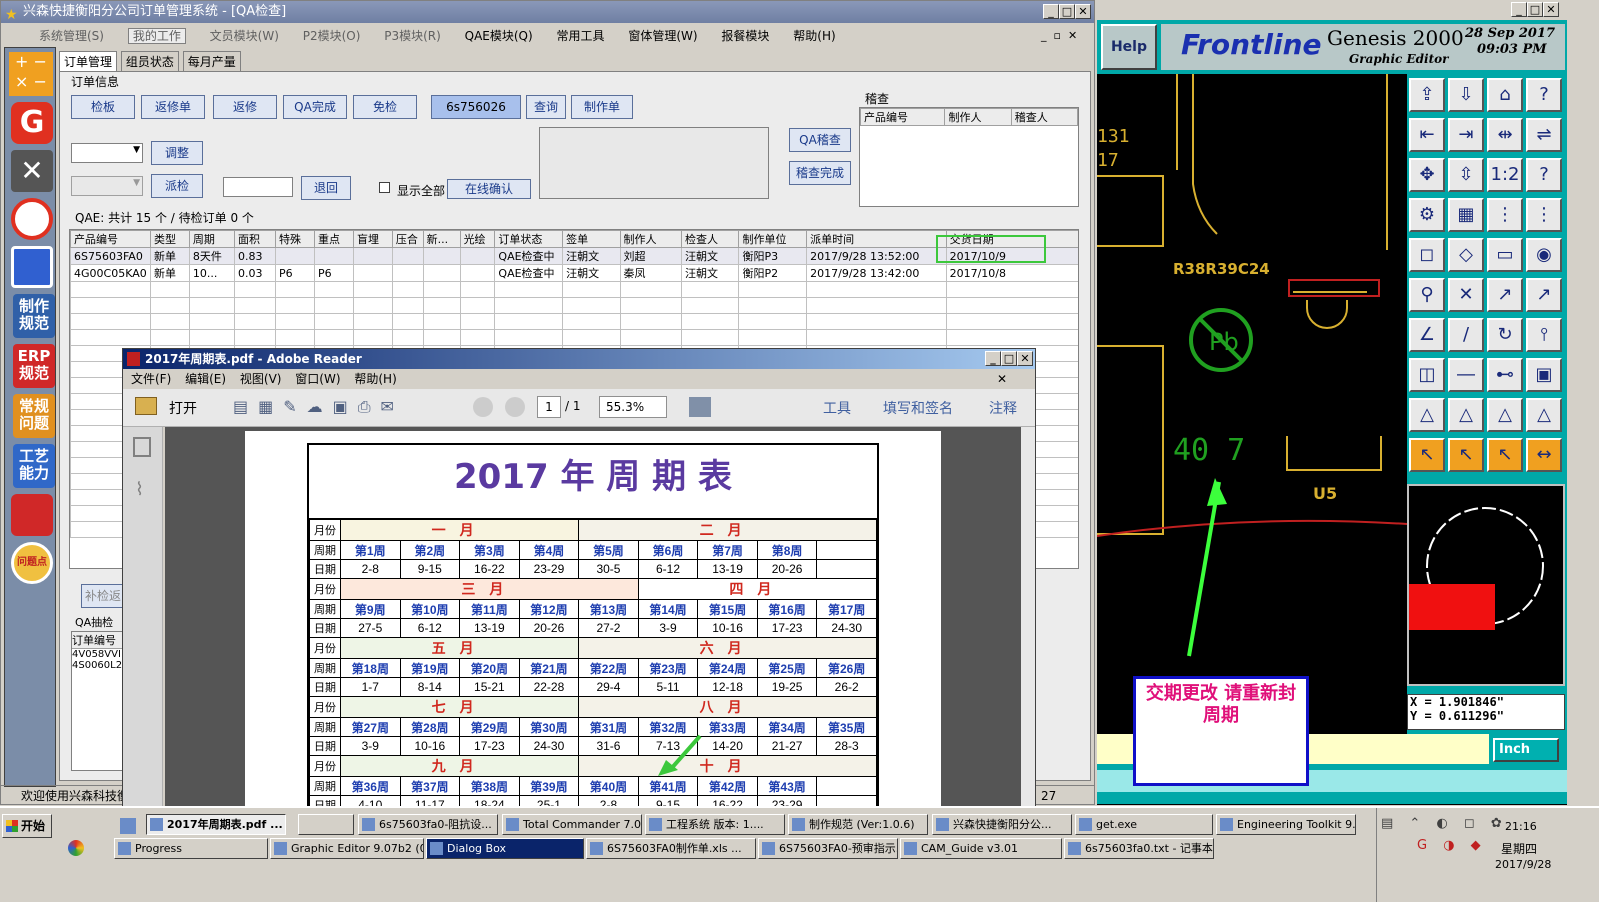 This screenshot has height=902, width=1599. Describe the element at coordinates (1519, 9) in the screenshot. I see `genesis-minimize-button: _` at that location.